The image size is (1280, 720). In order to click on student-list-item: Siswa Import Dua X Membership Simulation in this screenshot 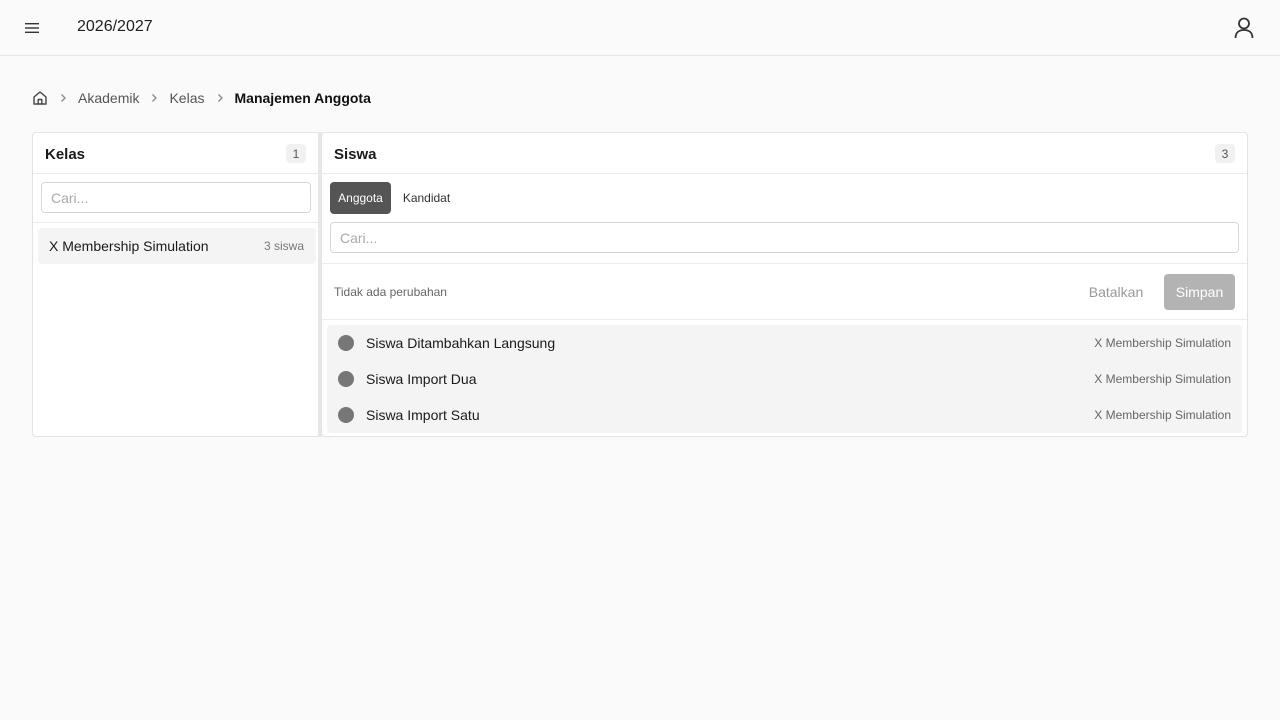, I will do `click(784, 379)`.